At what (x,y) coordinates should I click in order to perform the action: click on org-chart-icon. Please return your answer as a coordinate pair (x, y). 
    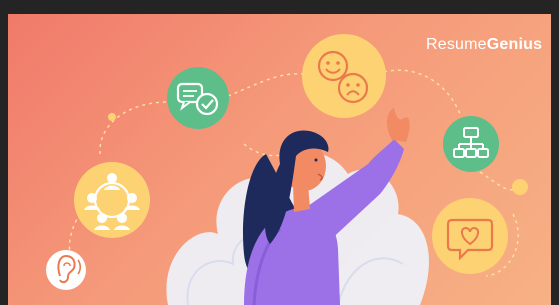
    Looking at the image, I should click on (471, 144).